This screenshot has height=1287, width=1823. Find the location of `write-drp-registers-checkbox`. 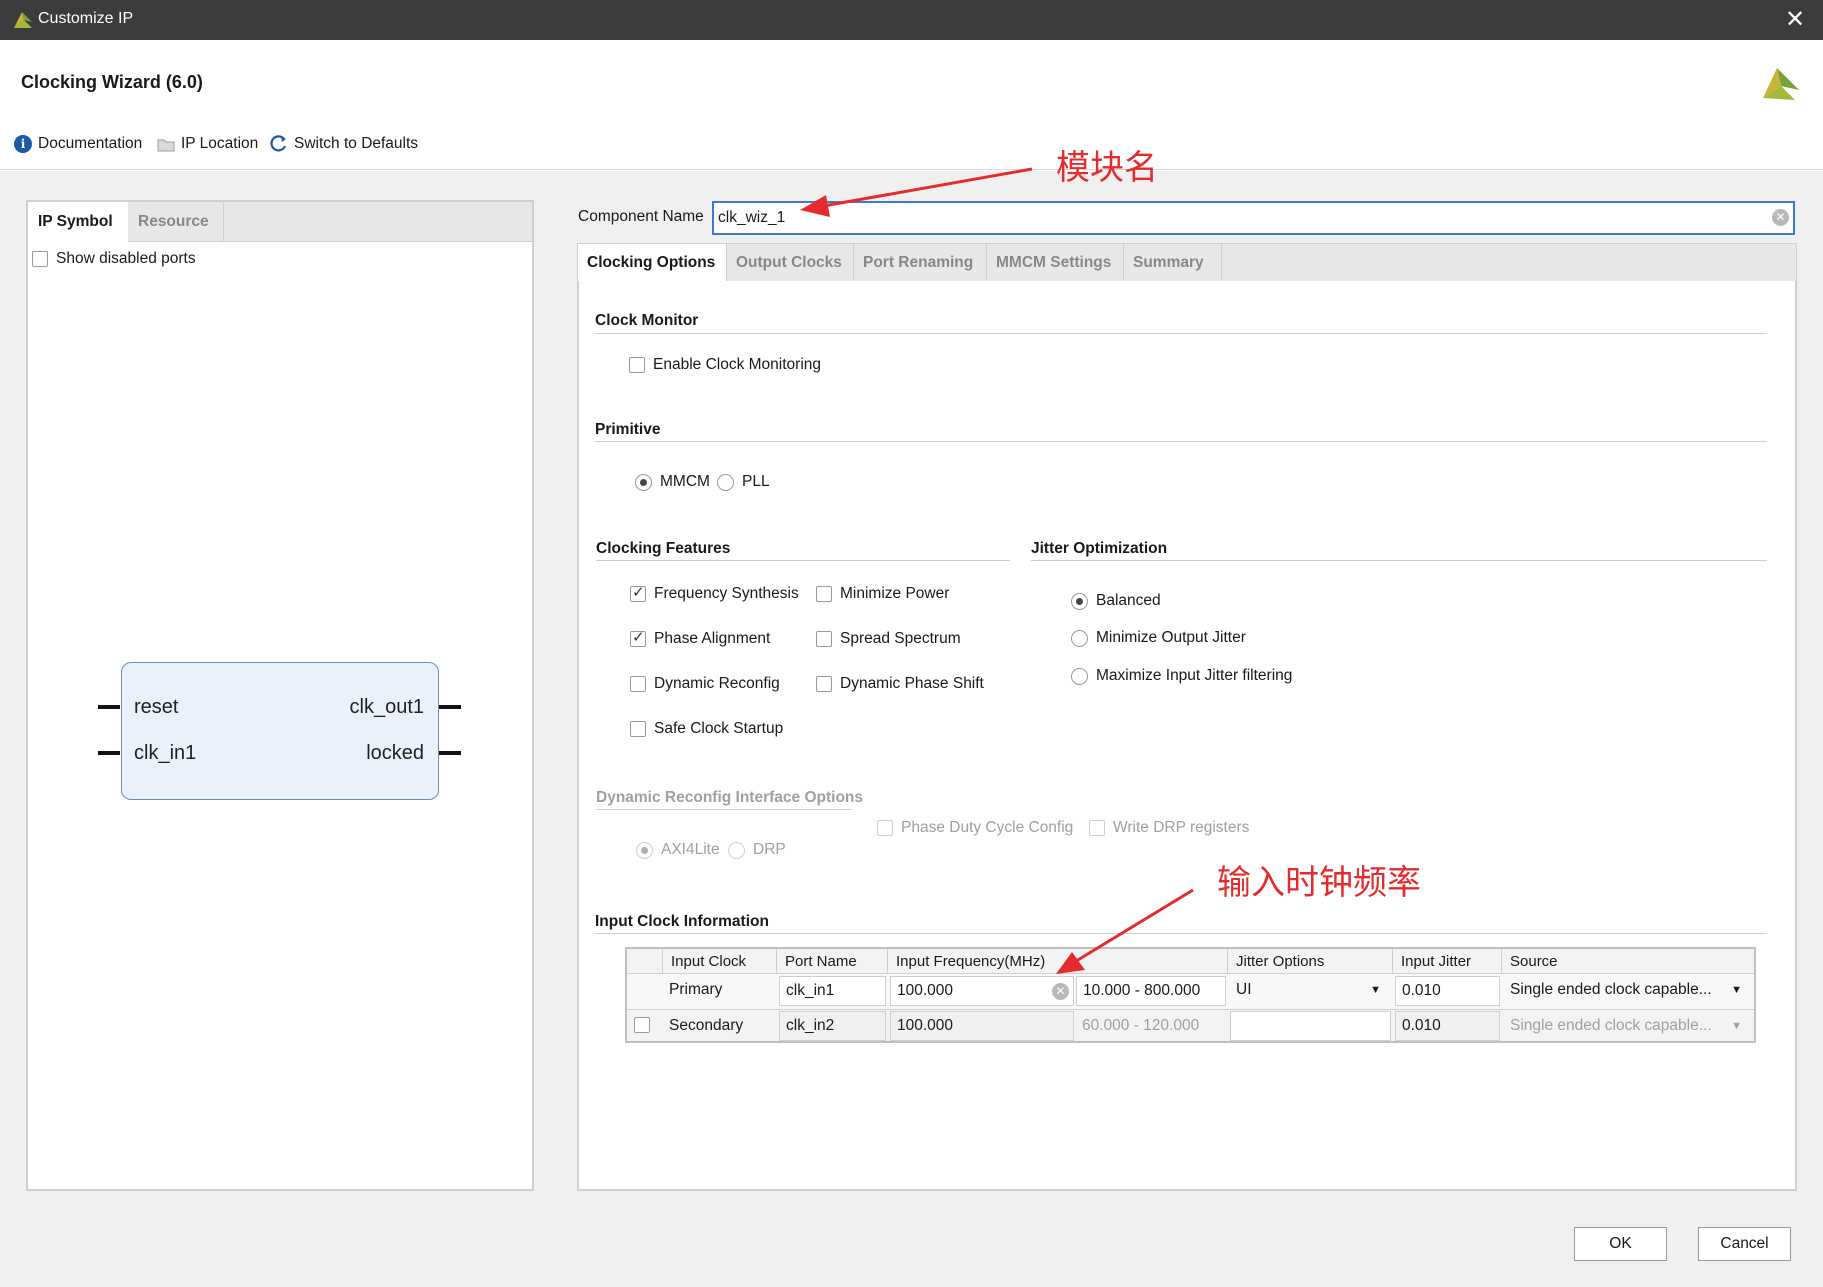

write-drp-registers-checkbox is located at coordinates (1097, 828).